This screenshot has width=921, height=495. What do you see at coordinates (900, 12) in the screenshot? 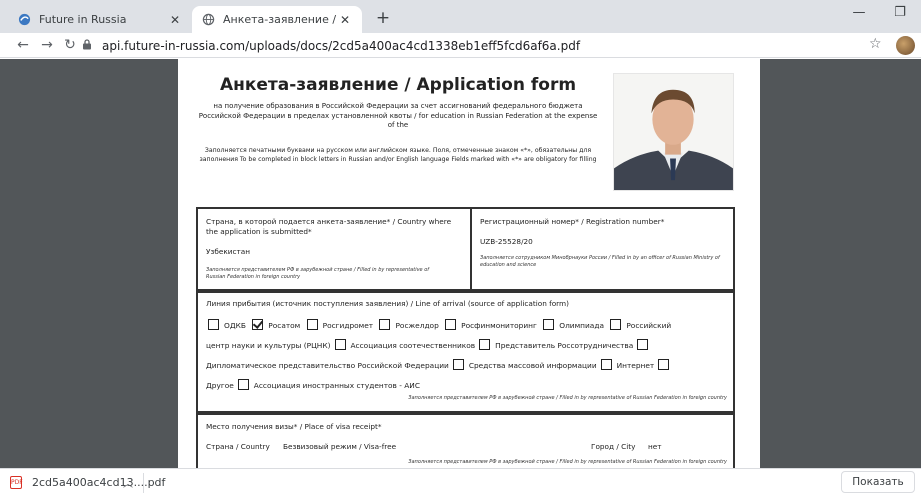
I see `maximize-button: ❐` at bounding box center [900, 12].